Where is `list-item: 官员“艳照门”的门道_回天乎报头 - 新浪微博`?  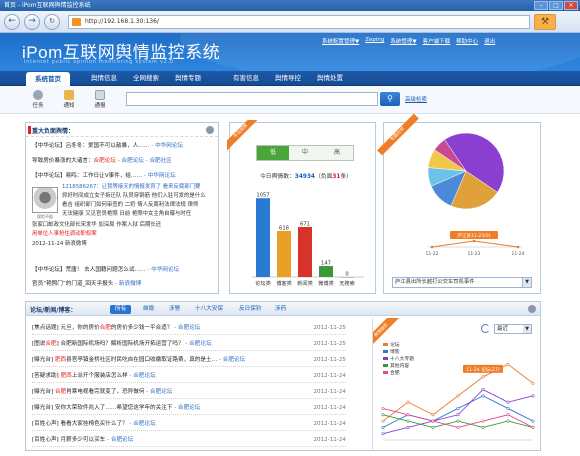
list-item: 官员“艳照门”的门道_回天乎报头 - 新浪微博 is located at coordinates (124, 283).